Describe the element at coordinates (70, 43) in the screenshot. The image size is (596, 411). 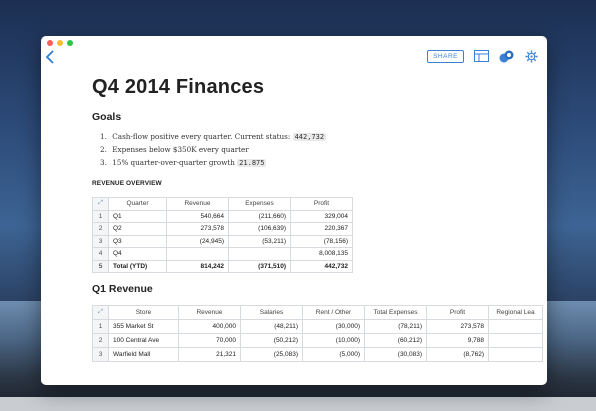
I see `zoom-window-button` at that location.